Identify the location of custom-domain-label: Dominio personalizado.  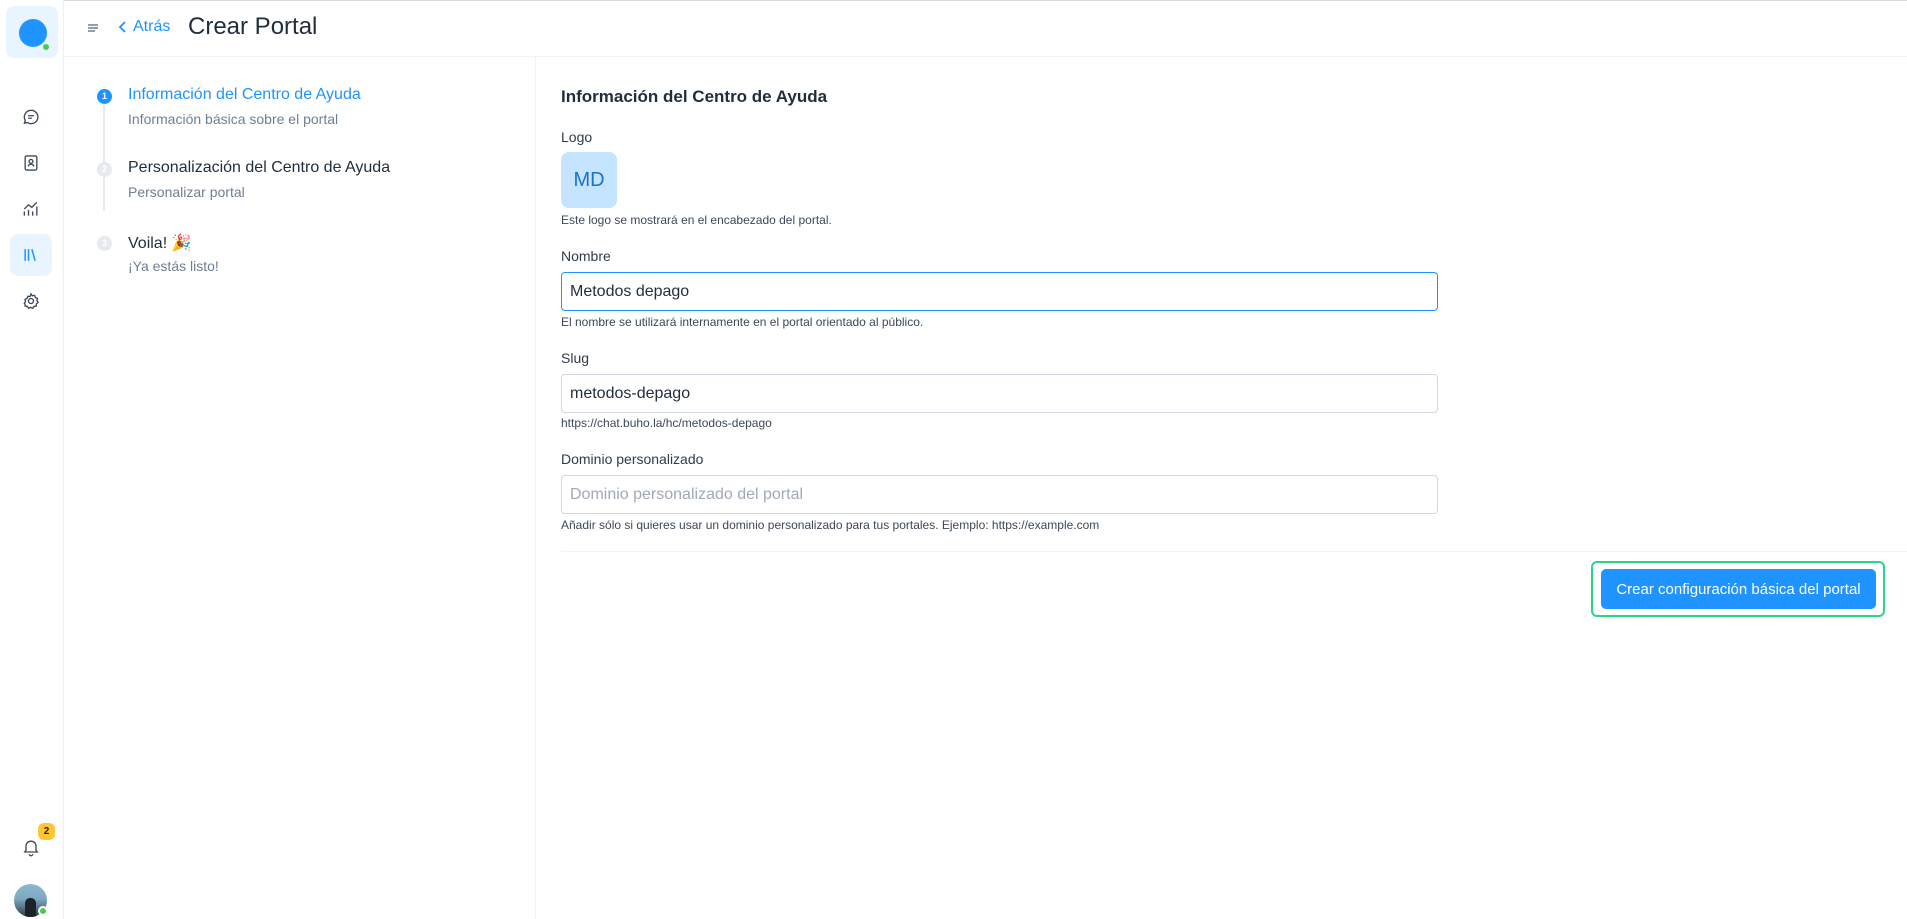
(632, 459).